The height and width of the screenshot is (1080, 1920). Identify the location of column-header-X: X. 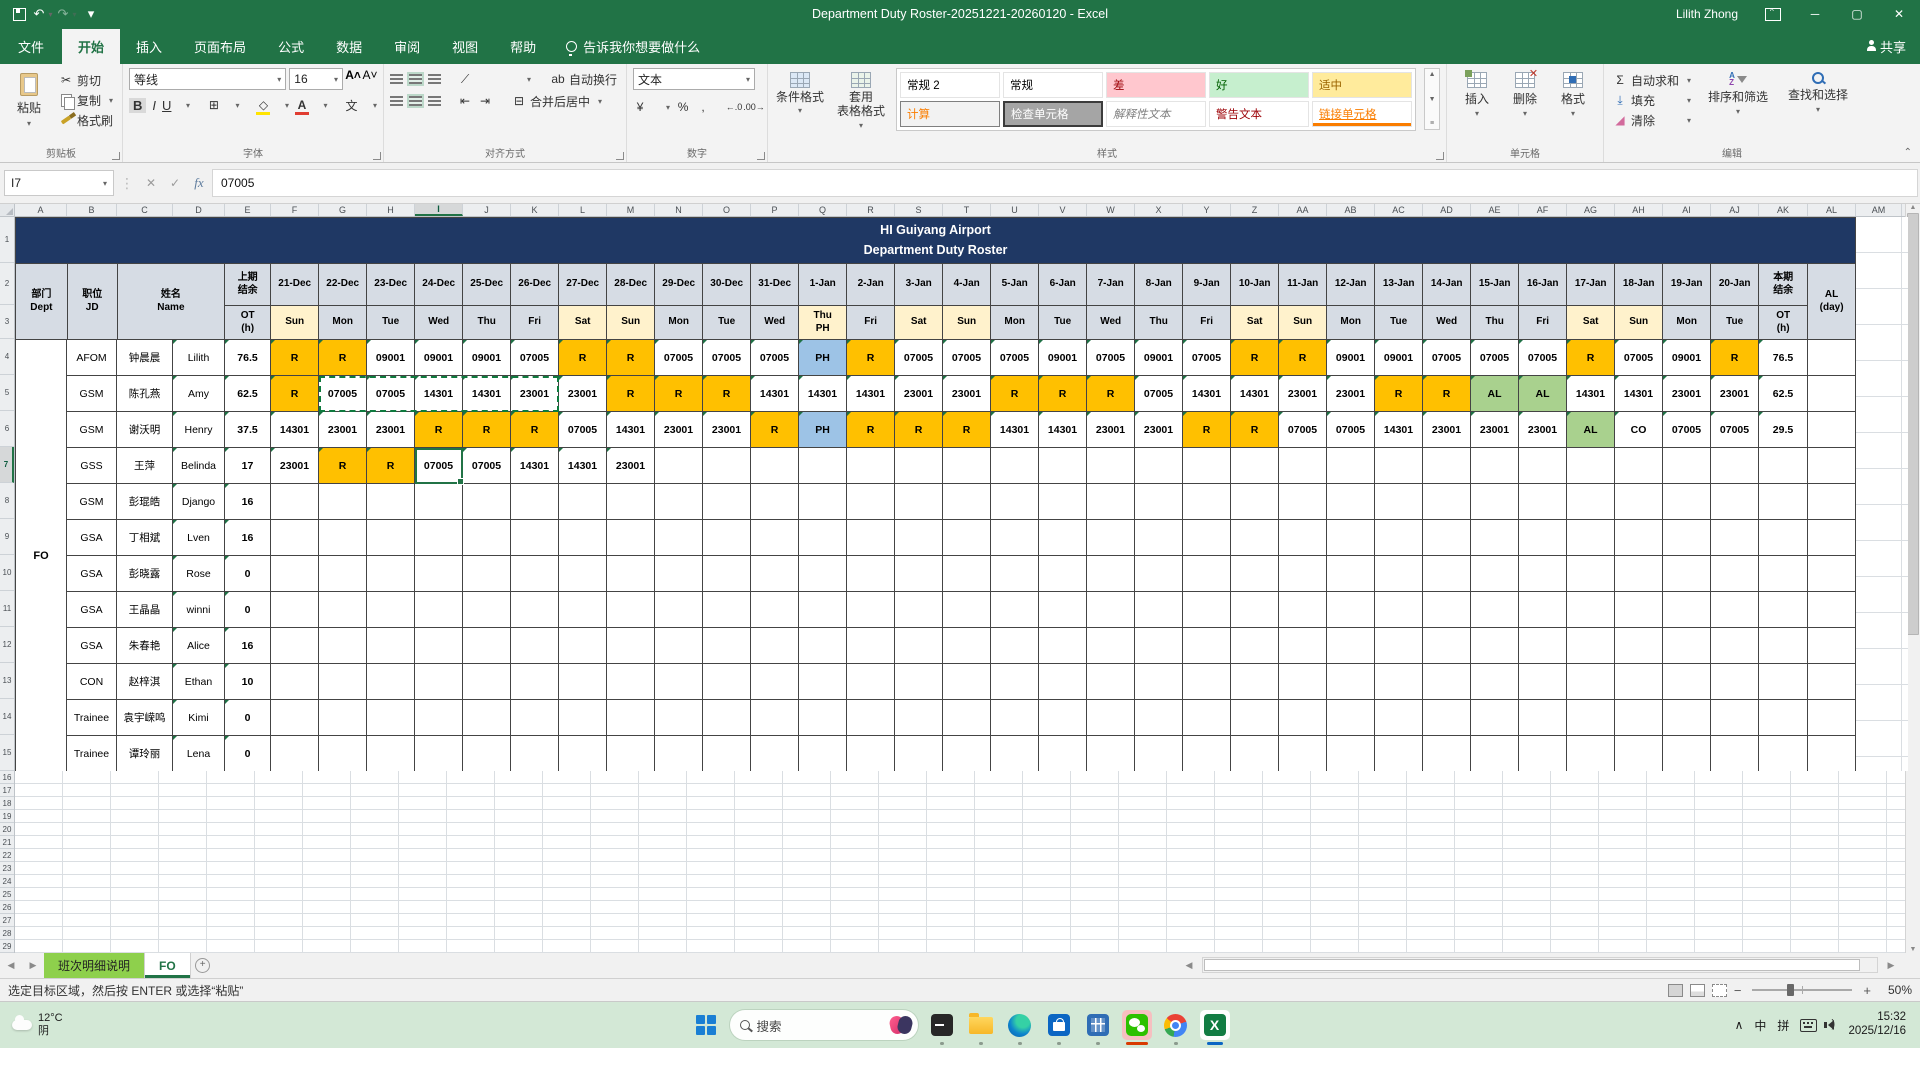
(1159, 210).